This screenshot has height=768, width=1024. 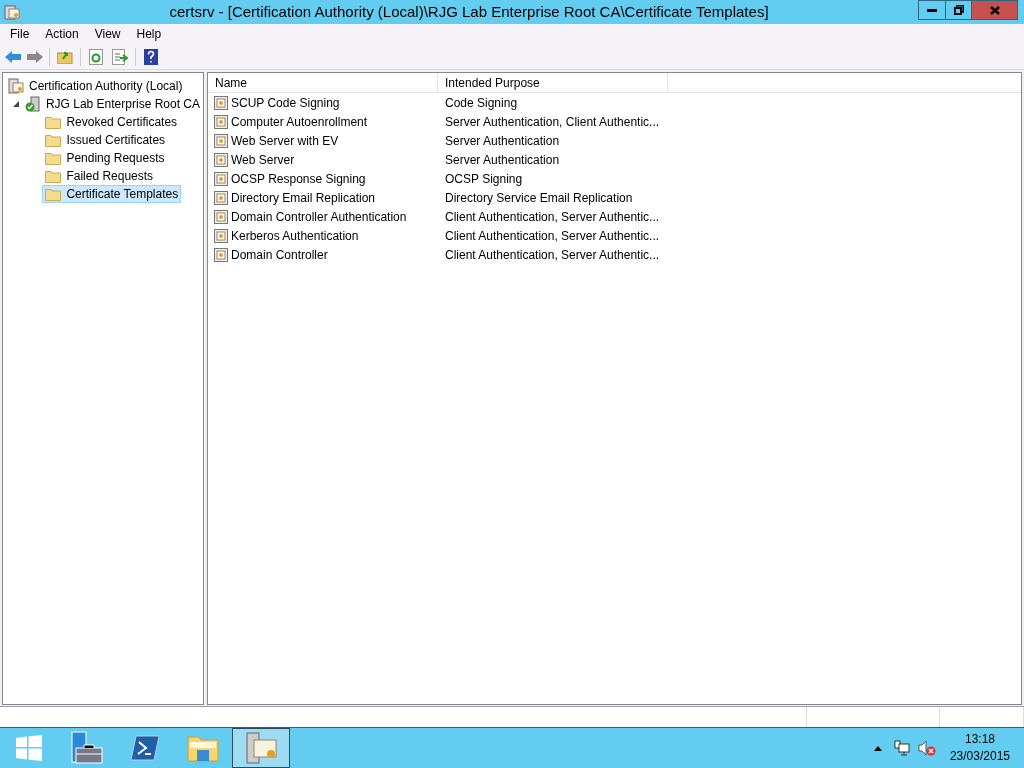 What do you see at coordinates (20, 34) in the screenshot?
I see `menu-item: File` at bounding box center [20, 34].